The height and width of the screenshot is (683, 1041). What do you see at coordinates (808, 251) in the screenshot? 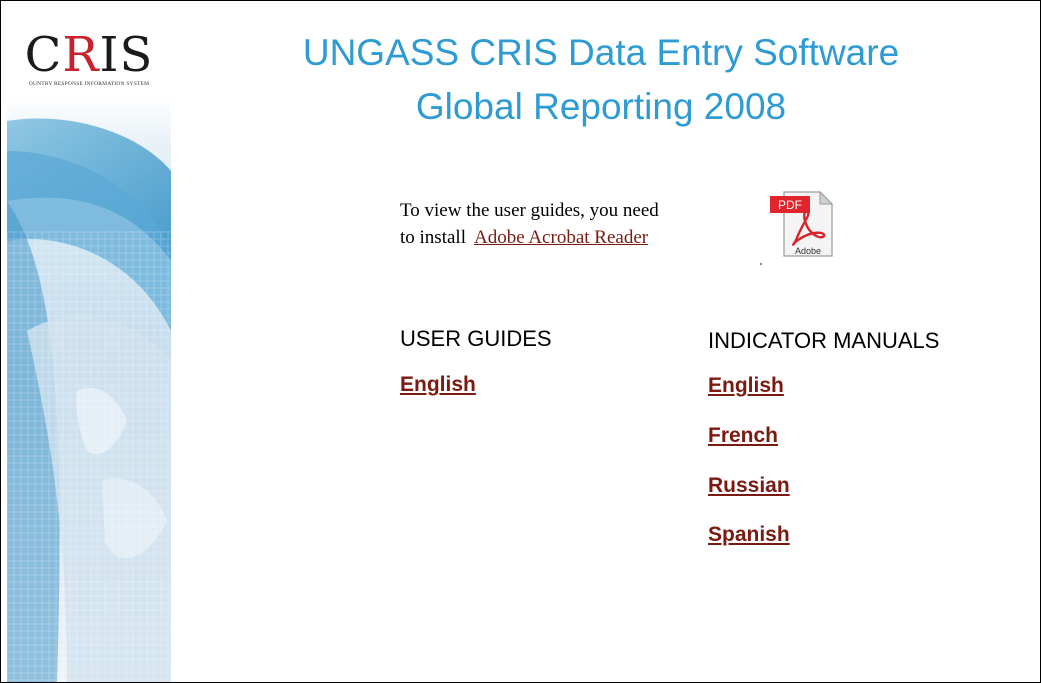
I see `pdf-icon-caption: Adobe` at bounding box center [808, 251].